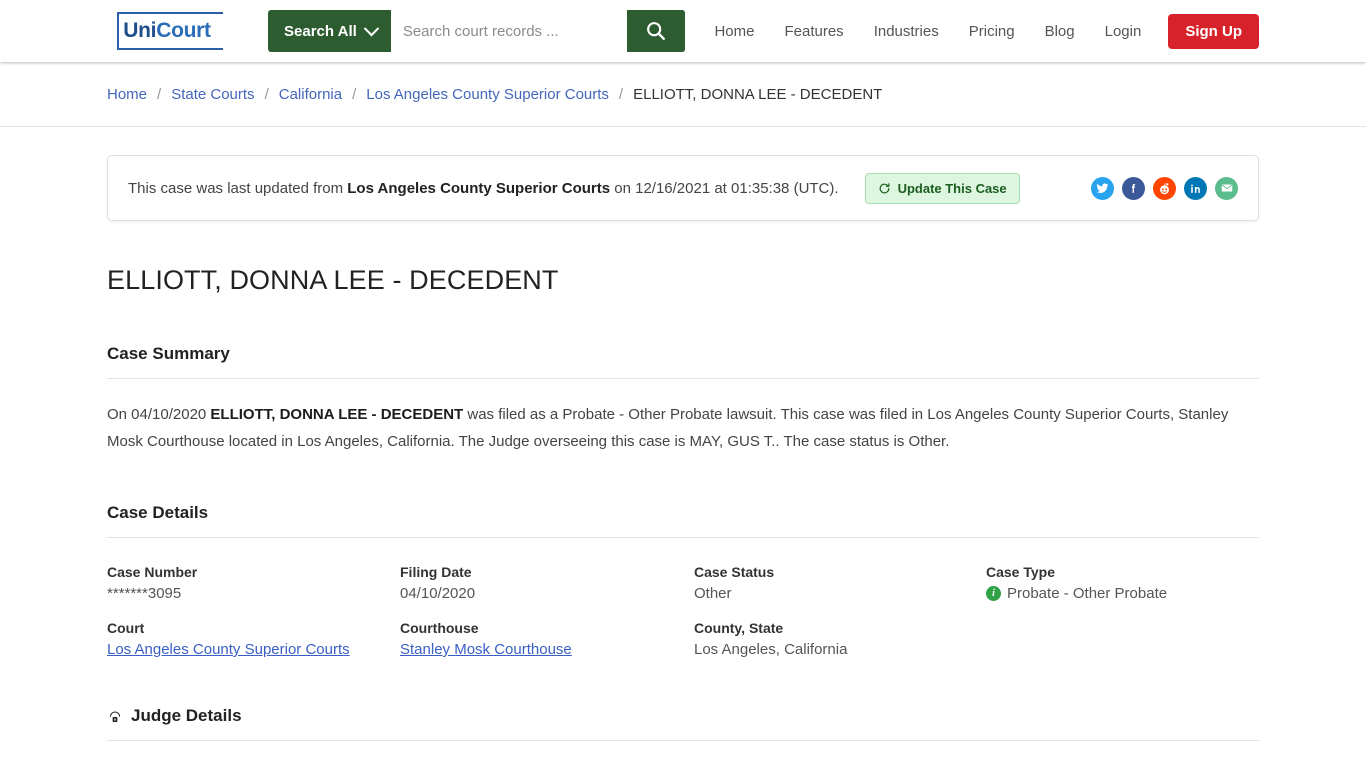 This screenshot has height=768, width=1366. I want to click on facebook-icon, so click(1133, 188).